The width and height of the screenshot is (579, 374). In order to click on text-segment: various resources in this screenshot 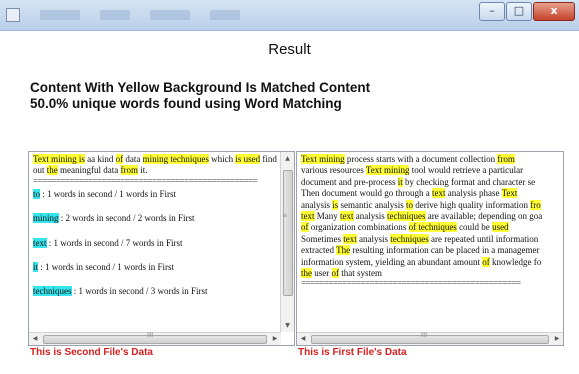, I will do `click(333, 170)`.